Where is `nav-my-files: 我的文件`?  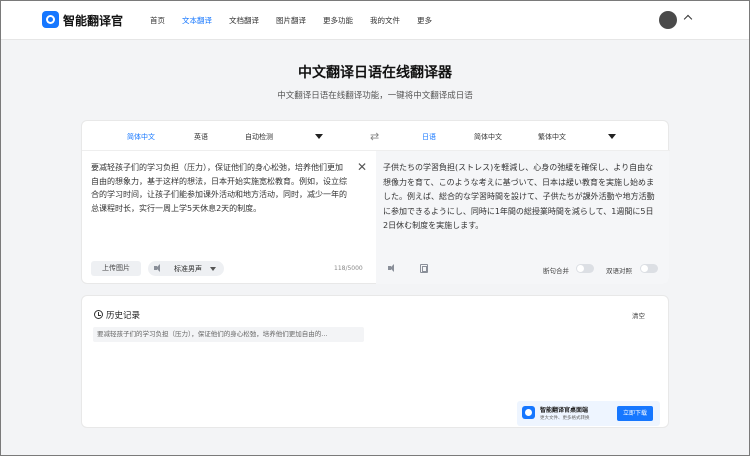
nav-my-files: 我的文件 is located at coordinates (385, 20).